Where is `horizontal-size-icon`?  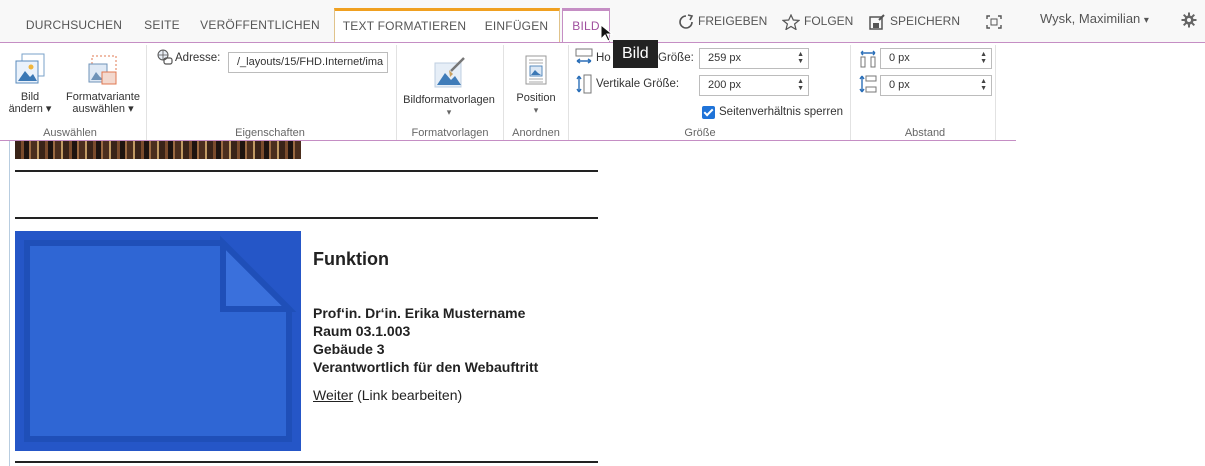 horizontal-size-icon is located at coordinates (584, 56).